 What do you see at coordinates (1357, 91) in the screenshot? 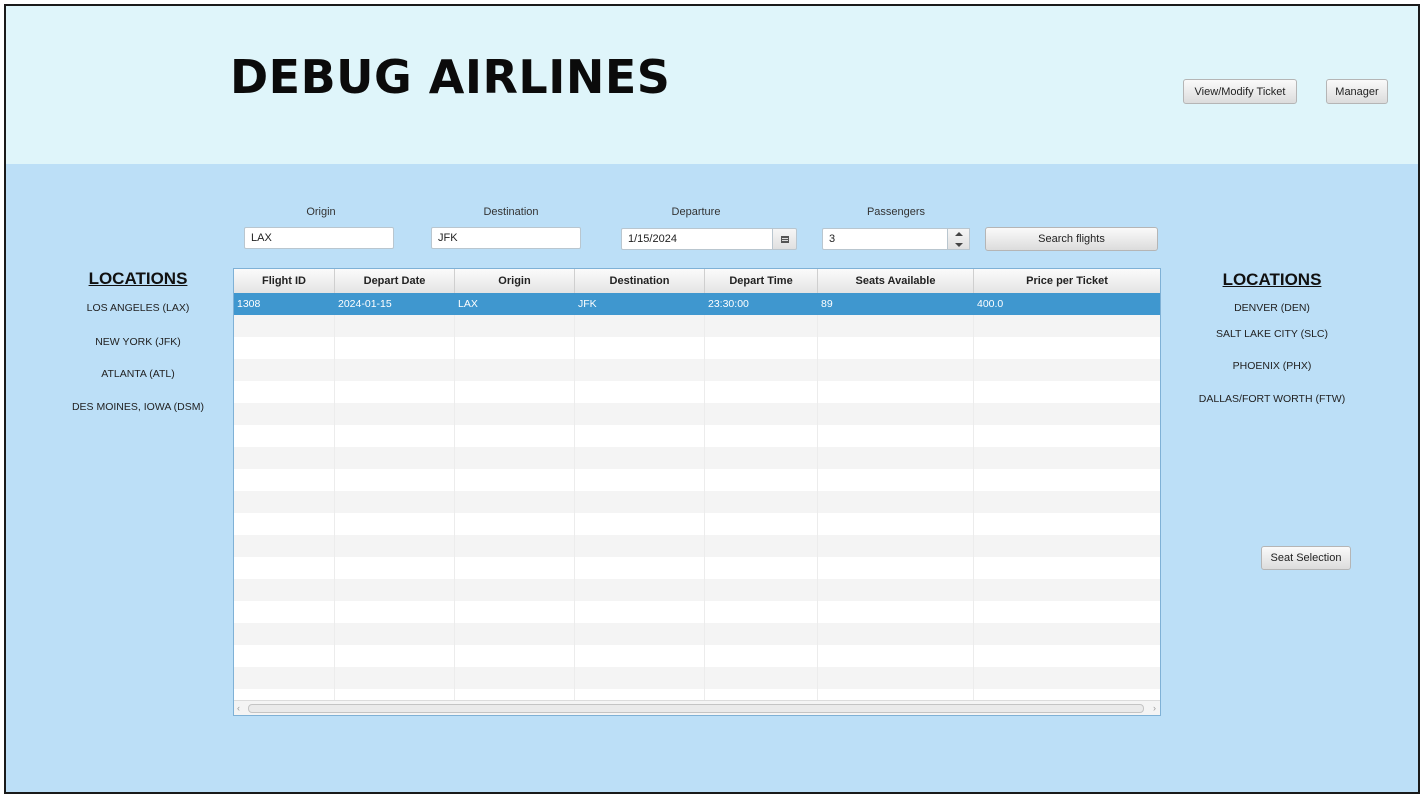
I see `manager-button: Manager` at bounding box center [1357, 91].